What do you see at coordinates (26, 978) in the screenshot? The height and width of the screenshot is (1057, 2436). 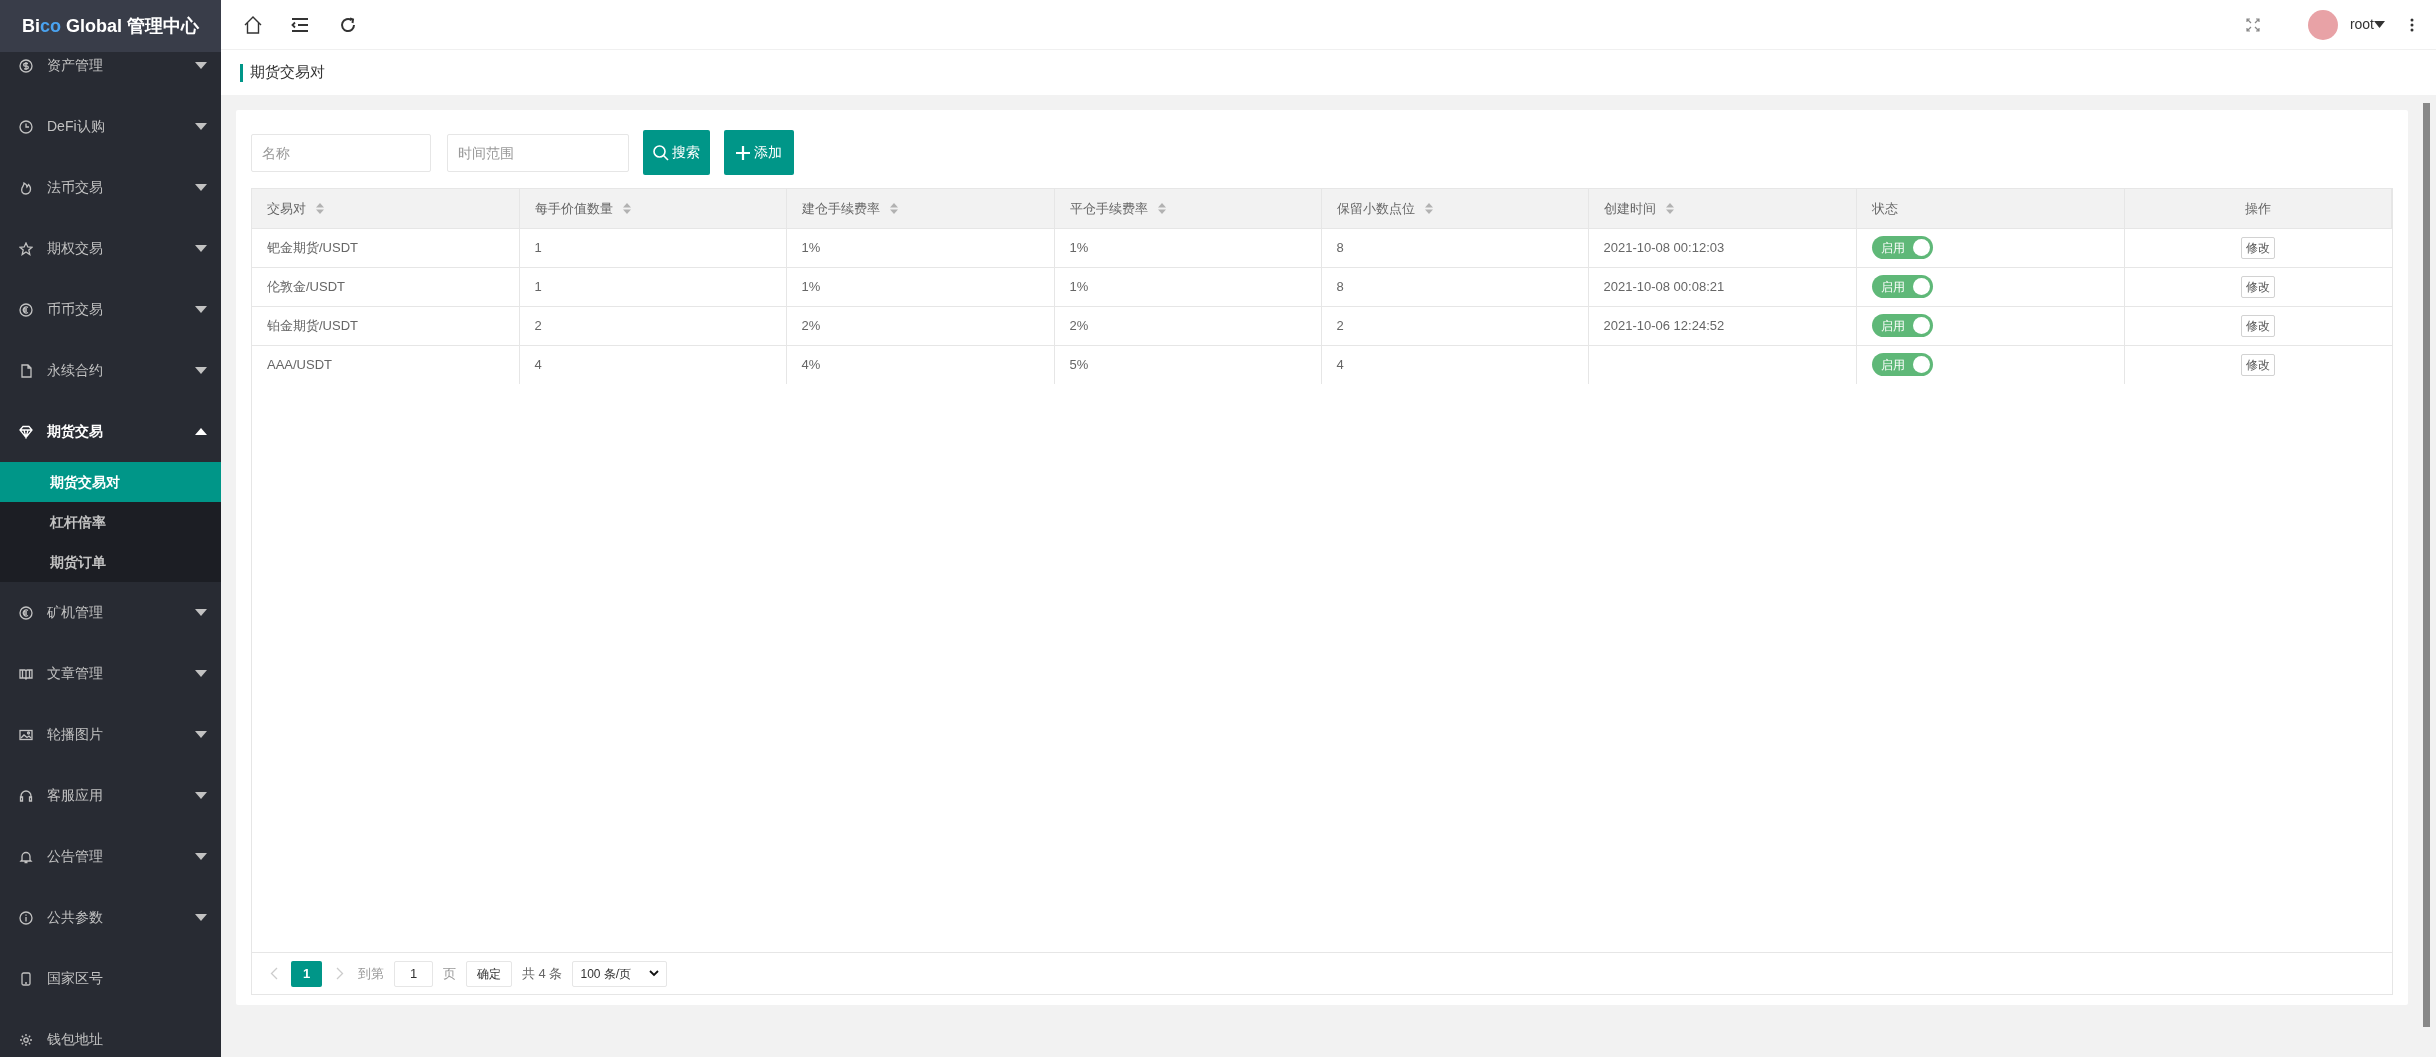 I see `phone-icon` at bounding box center [26, 978].